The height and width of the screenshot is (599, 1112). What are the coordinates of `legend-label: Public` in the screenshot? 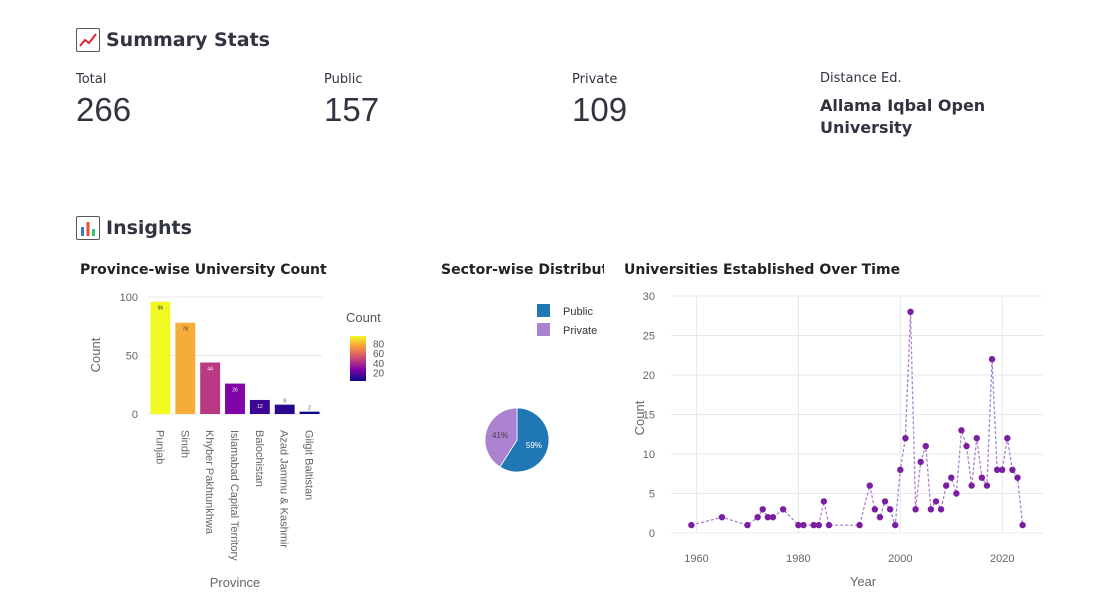 It's located at (578, 312).